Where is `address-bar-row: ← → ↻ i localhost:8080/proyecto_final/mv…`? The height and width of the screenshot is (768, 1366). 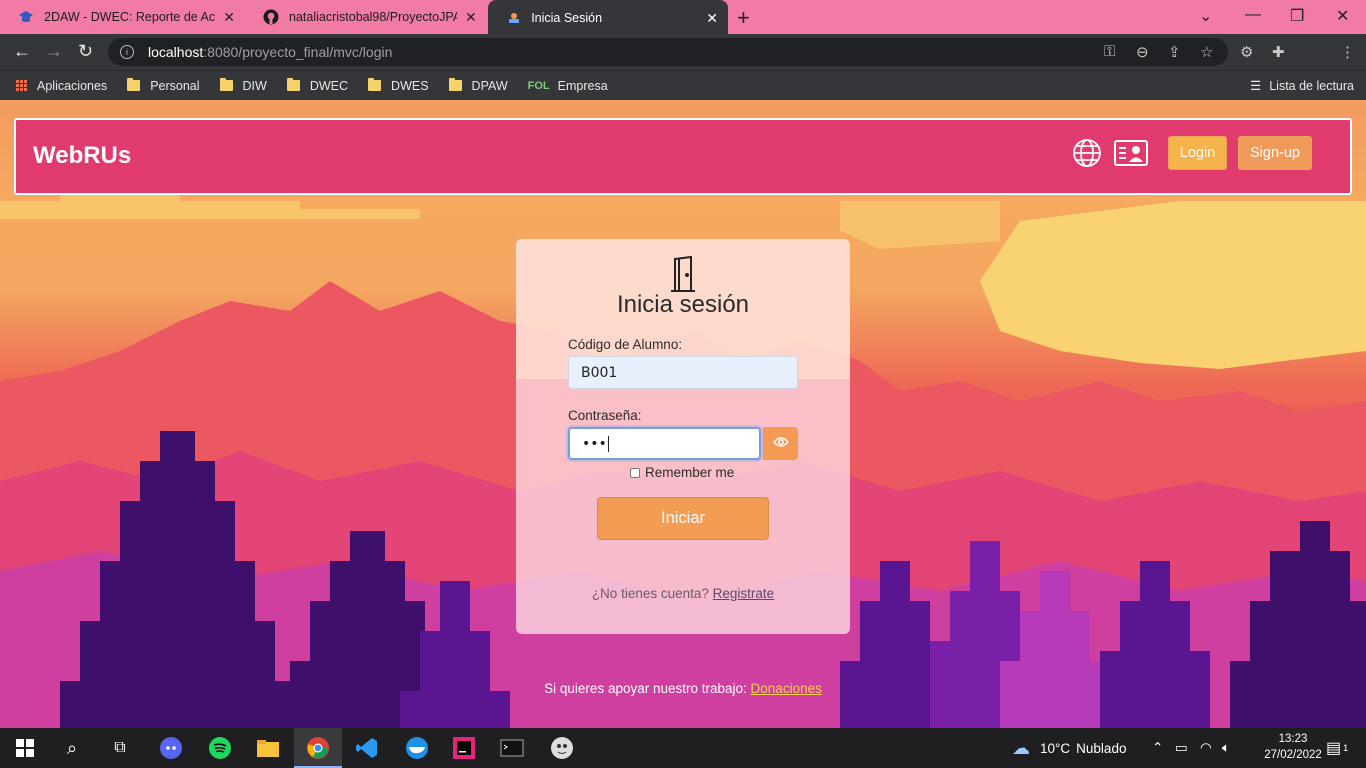 address-bar-row: ← → ↻ i localhost:8080/proyecto_final/mv… is located at coordinates (683, 65).